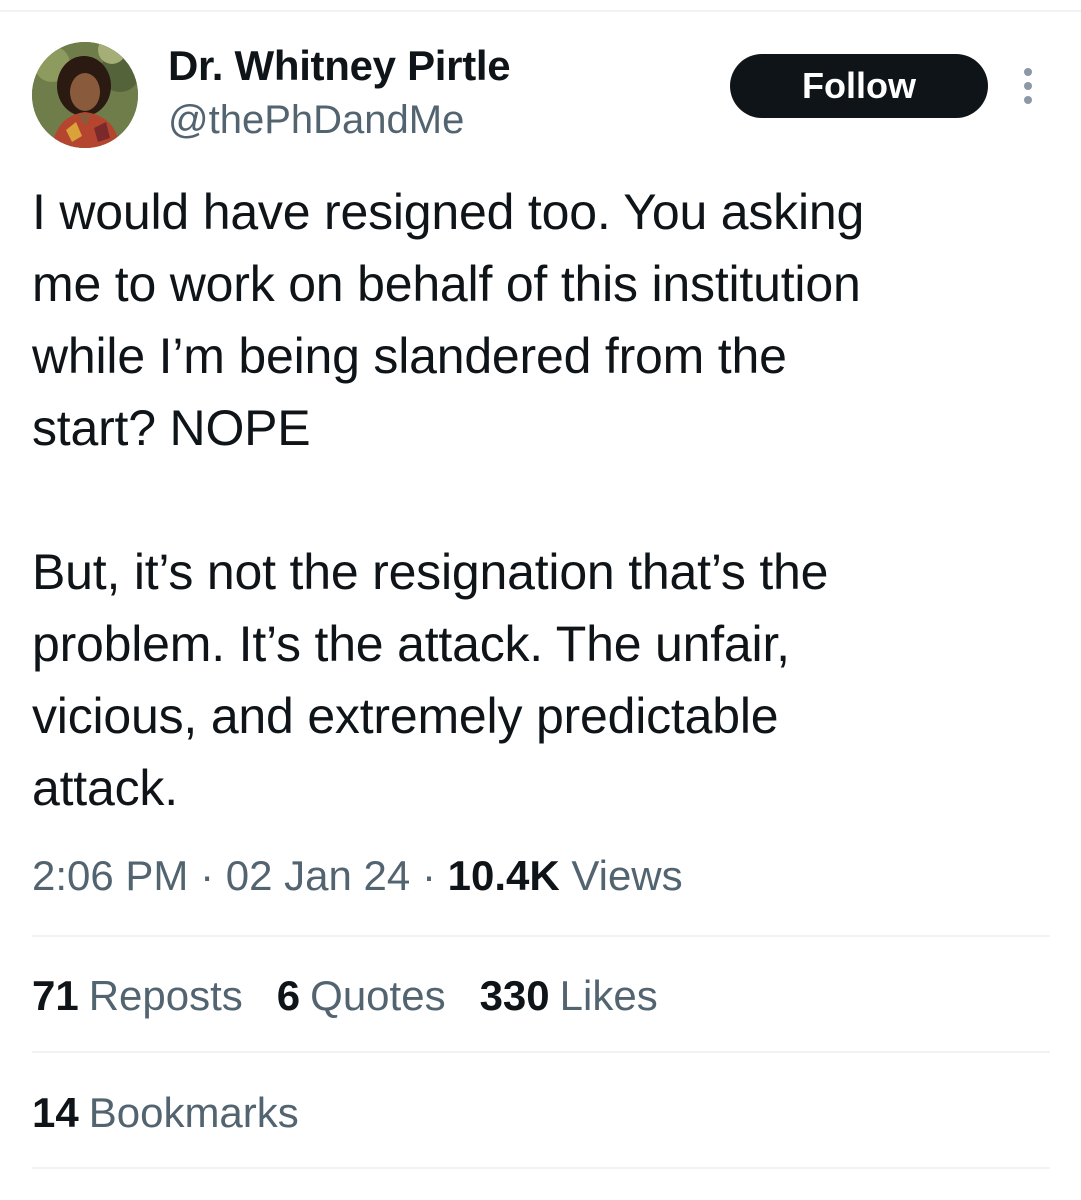 This screenshot has width=1081, height=1200. I want to click on likes-stat: 330 Likes, so click(569, 996).